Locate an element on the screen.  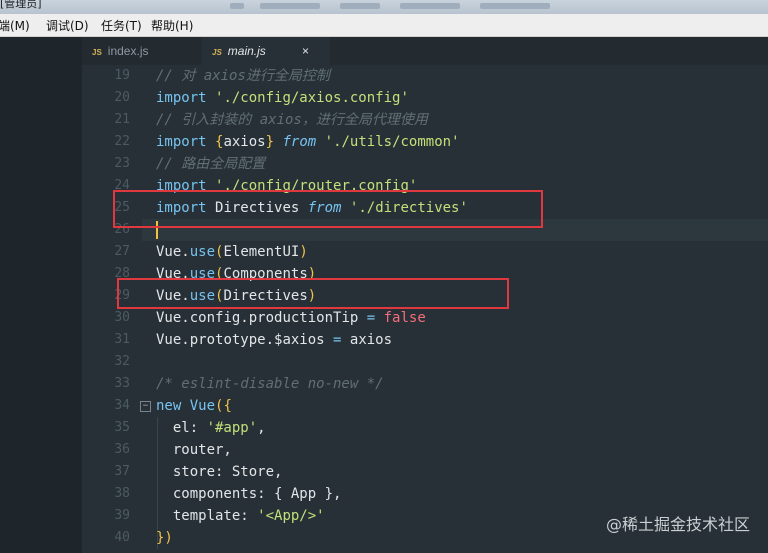
code-line: // 引入封装的 axios，进行全局代理使用 is located at coordinates (292, 120).